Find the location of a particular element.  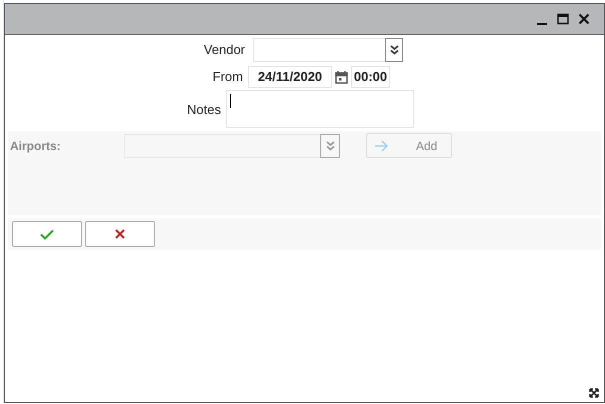

arrow-right-icon is located at coordinates (381, 146).